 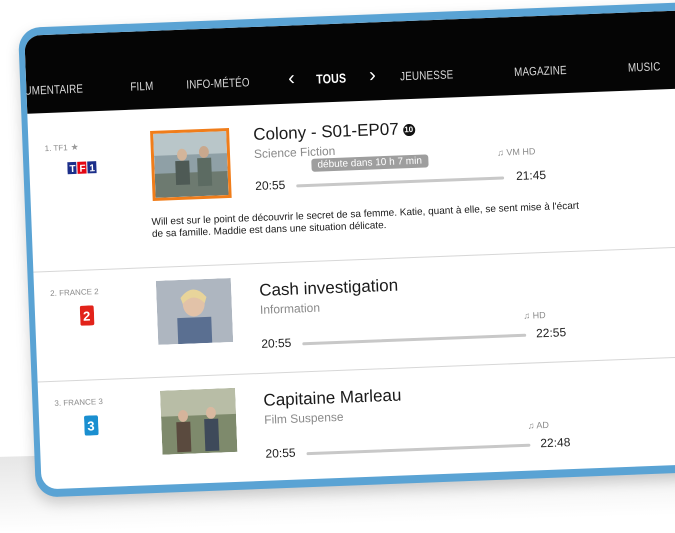 I want to click on program-title: Colony - S01-EP07 10, so click(x=333, y=132).